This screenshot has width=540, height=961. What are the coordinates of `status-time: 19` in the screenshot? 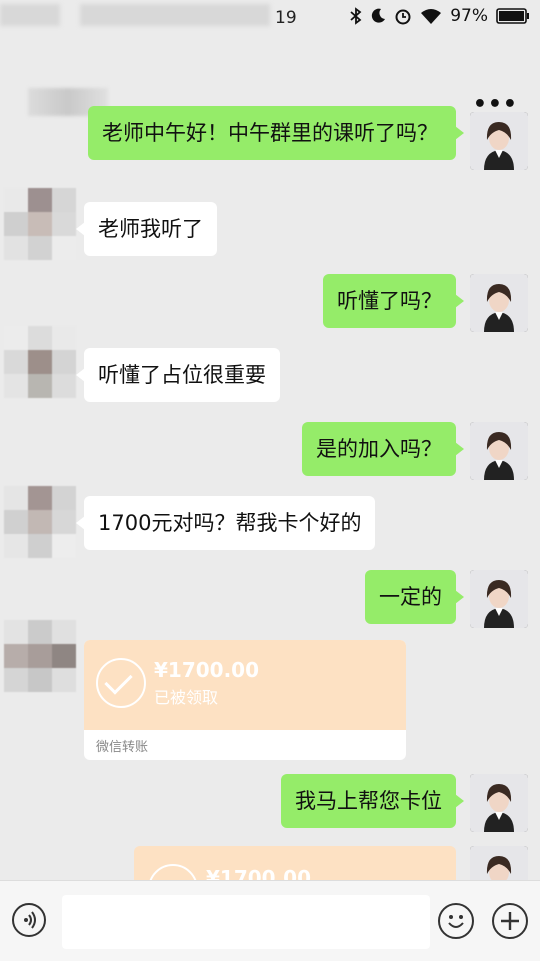 It's located at (286, 18).